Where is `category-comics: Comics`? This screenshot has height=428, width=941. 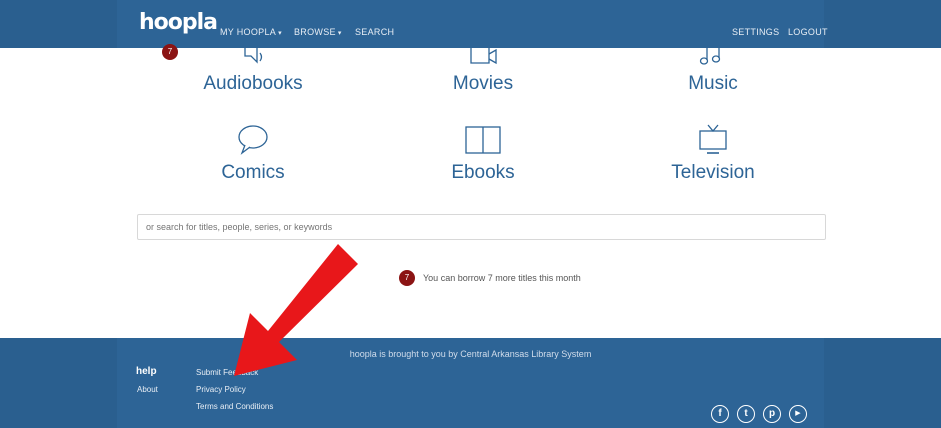
category-comics: Comics is located at coordinates (253, 154).